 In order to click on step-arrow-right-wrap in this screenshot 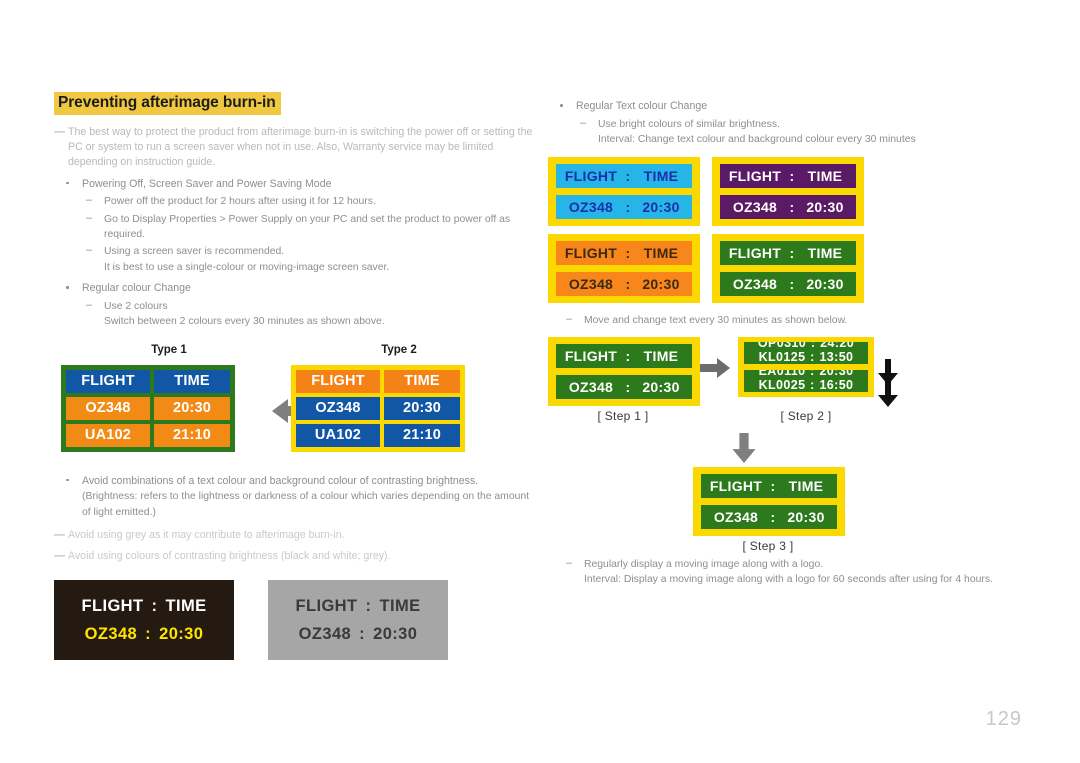, I will do `click(715, 370)`.